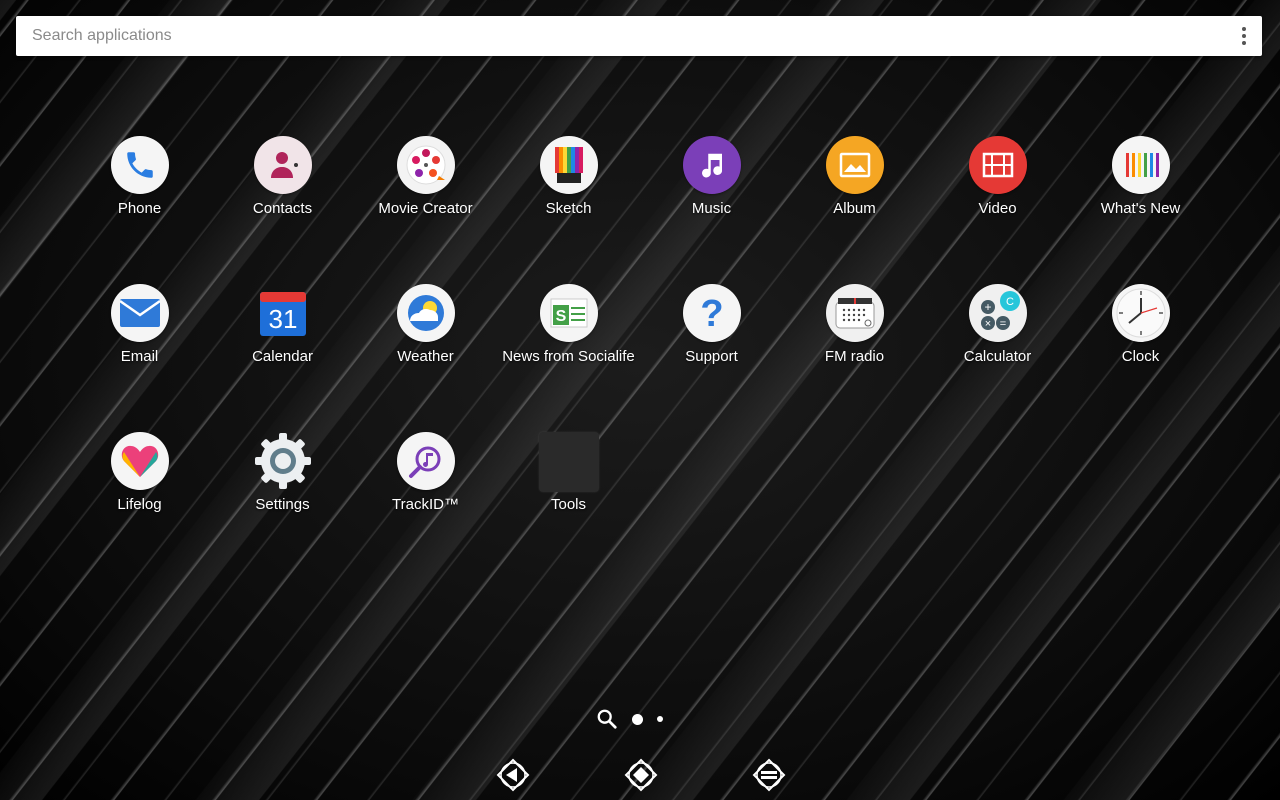 The width and height of the screenshot is (1280, 800). What do you see at coordinates (139, 313) in the screenshot?
I see `email-icon` at bounding box center [139, 313].